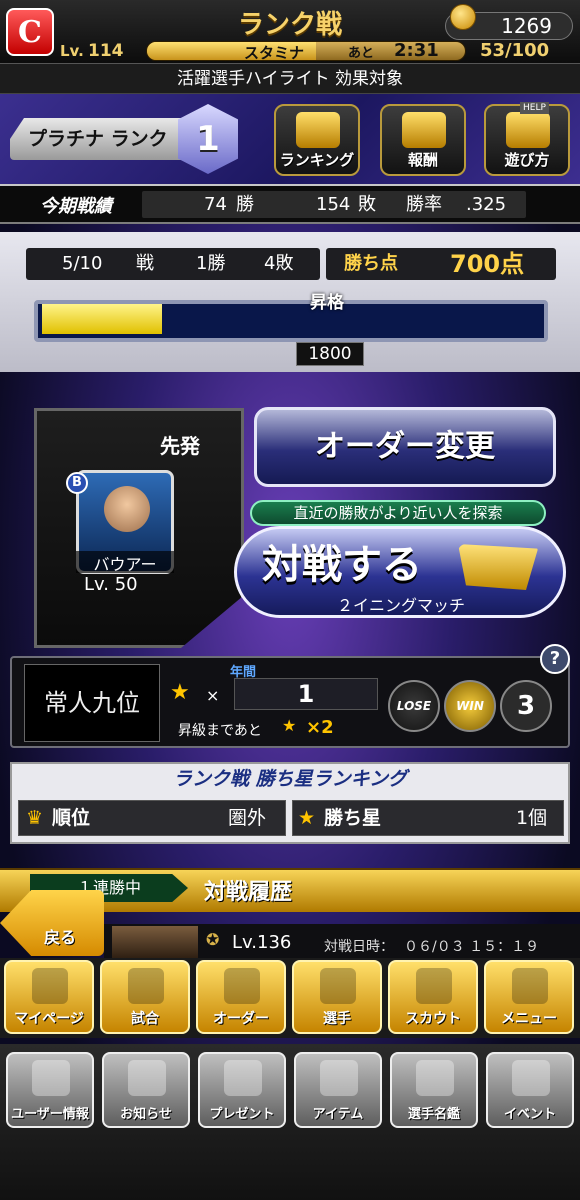  I want to click on nav-user-info-label: ユーザー情報, so click(50, 1114).